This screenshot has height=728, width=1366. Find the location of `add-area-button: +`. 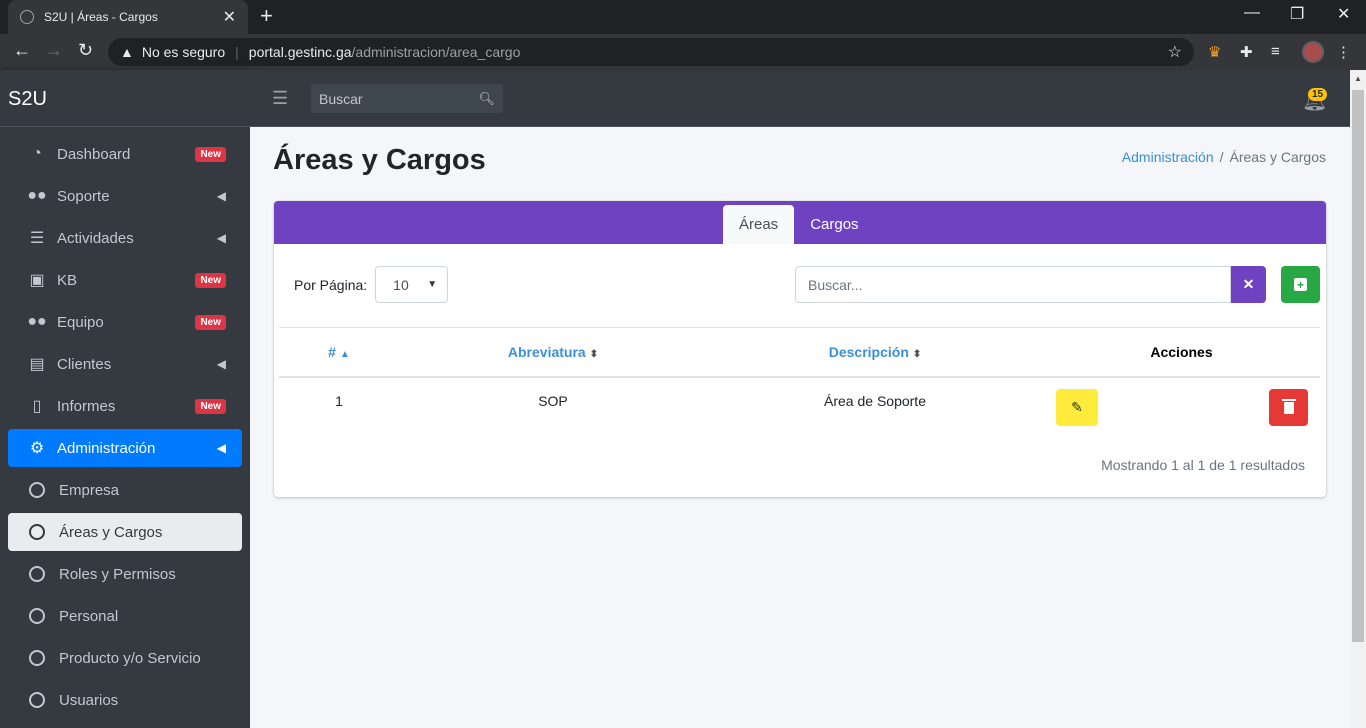

add-area-button: + is located at coordinates (1300, 284).